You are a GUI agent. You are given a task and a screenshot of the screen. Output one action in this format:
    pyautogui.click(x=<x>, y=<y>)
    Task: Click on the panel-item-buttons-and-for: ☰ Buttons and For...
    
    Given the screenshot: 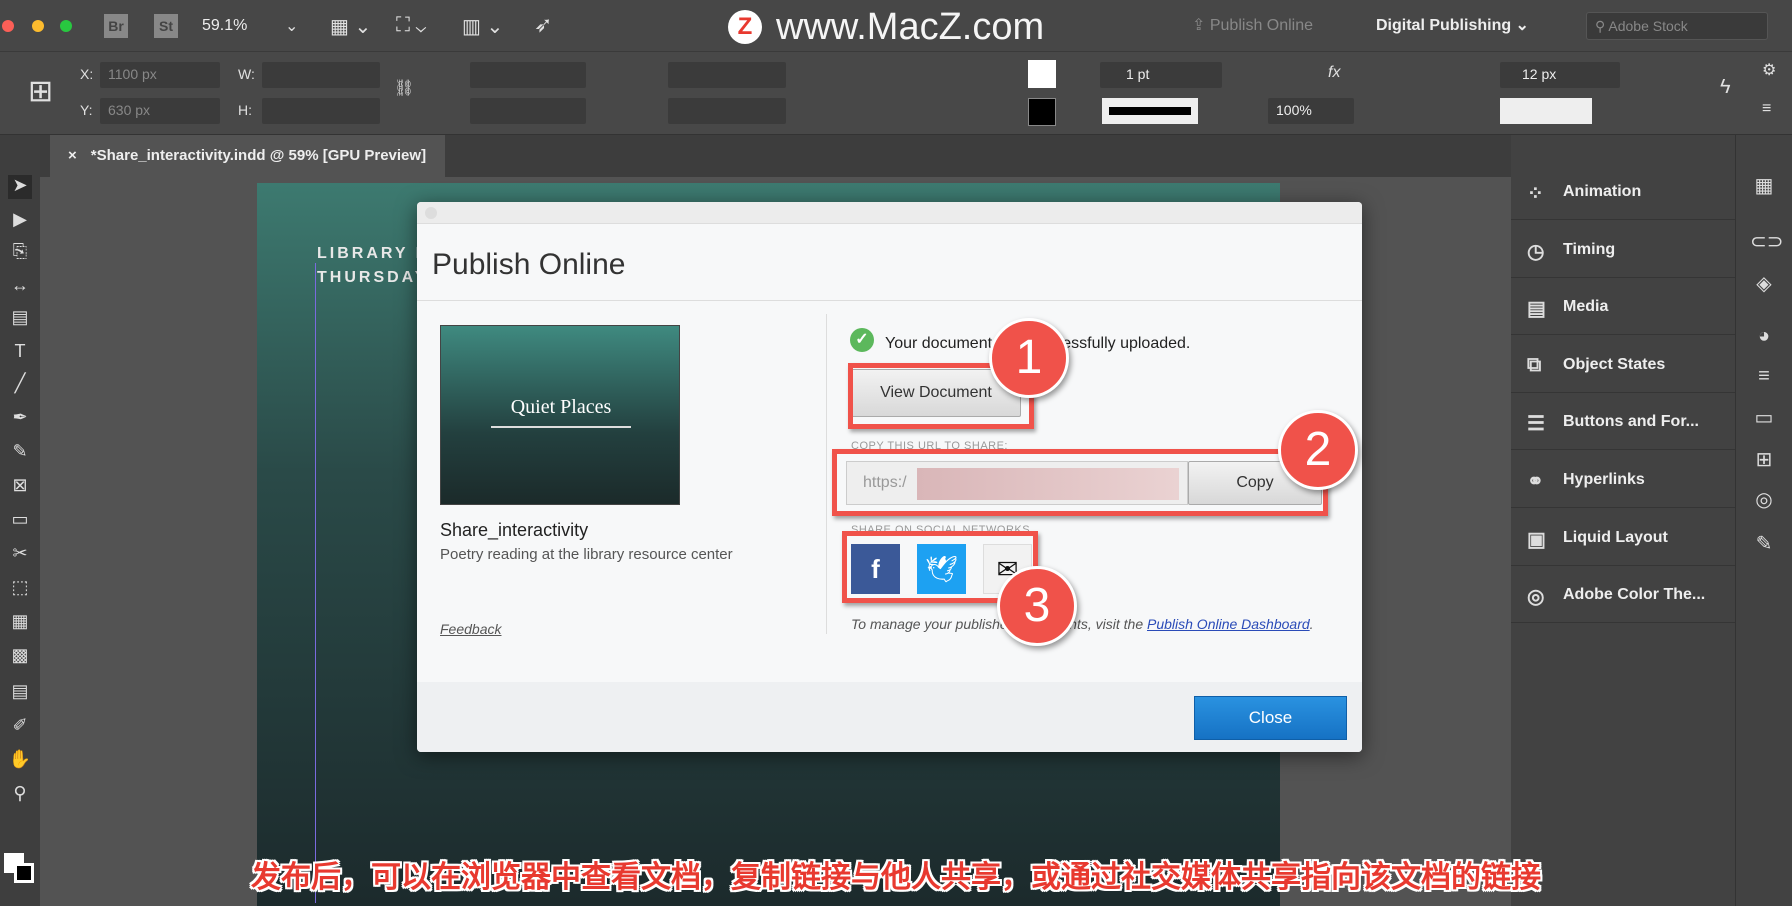 What is the action you would take?
    pyautogui.click(x=1623, y=422)
    